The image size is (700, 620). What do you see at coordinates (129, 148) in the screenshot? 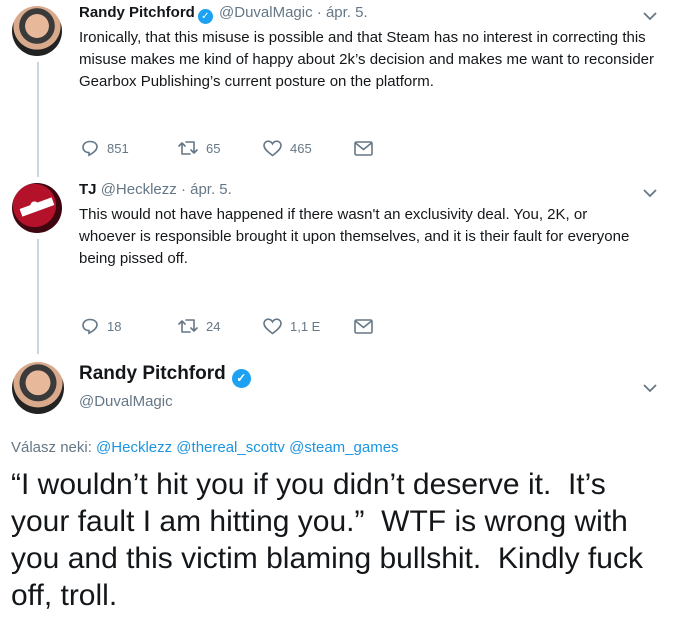
I see `reply-button: 851` at bounding box center [129, 148].